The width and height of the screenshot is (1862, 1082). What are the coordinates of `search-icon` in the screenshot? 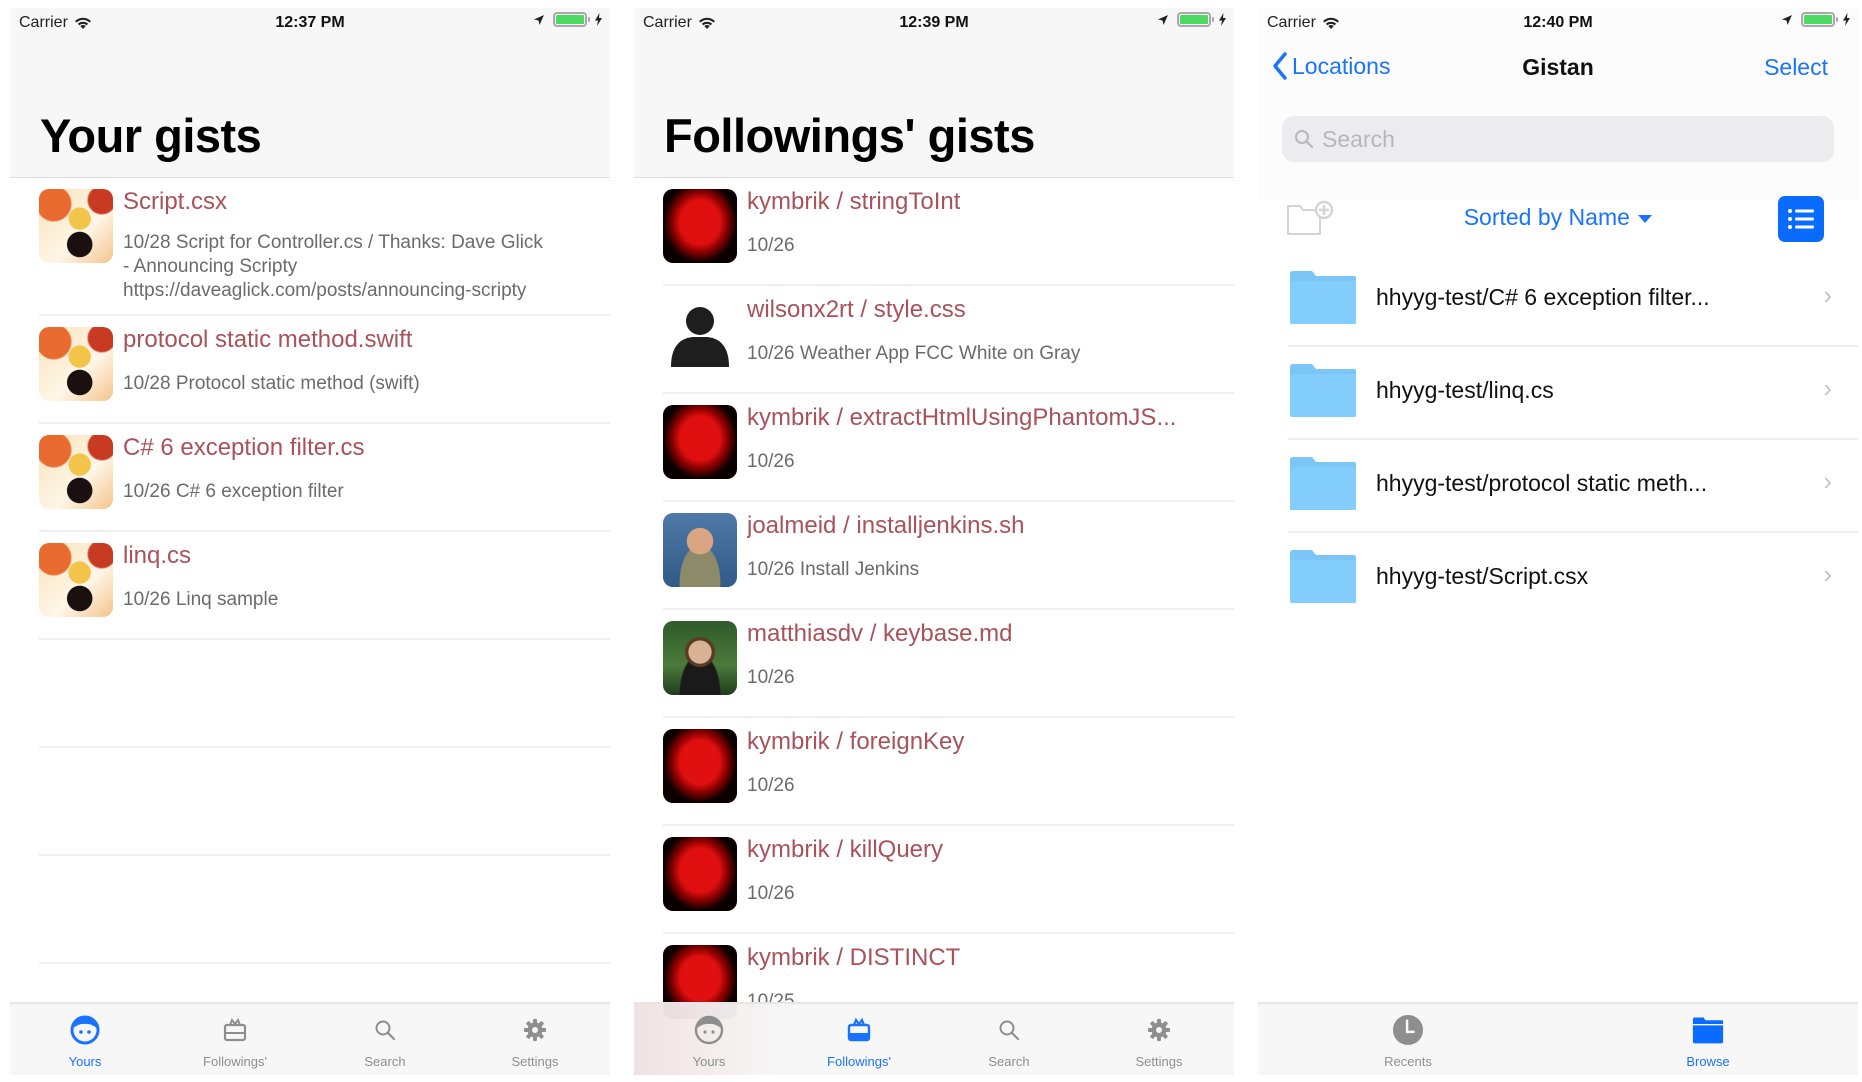 It's located at (1304, 139).